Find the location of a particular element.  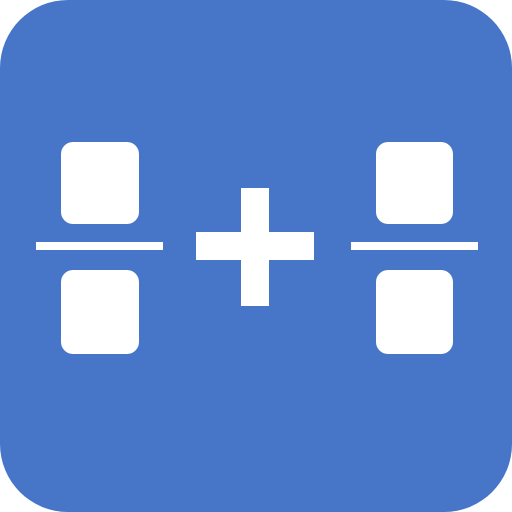

right-fraction-bar is located at coordinates (414, 246).